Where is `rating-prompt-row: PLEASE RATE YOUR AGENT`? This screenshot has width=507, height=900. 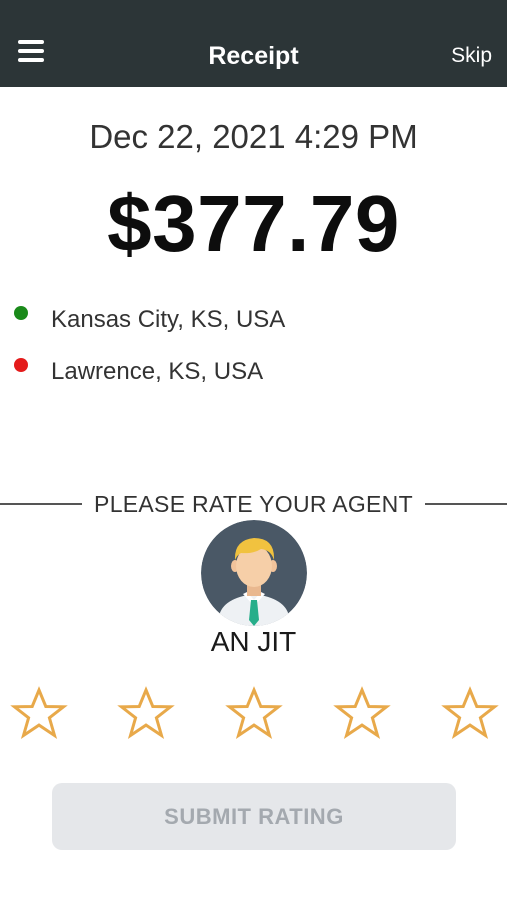 rating-prompt-row: PLEASE RATE YOUR AGENT is located at coordinates (253, 504).